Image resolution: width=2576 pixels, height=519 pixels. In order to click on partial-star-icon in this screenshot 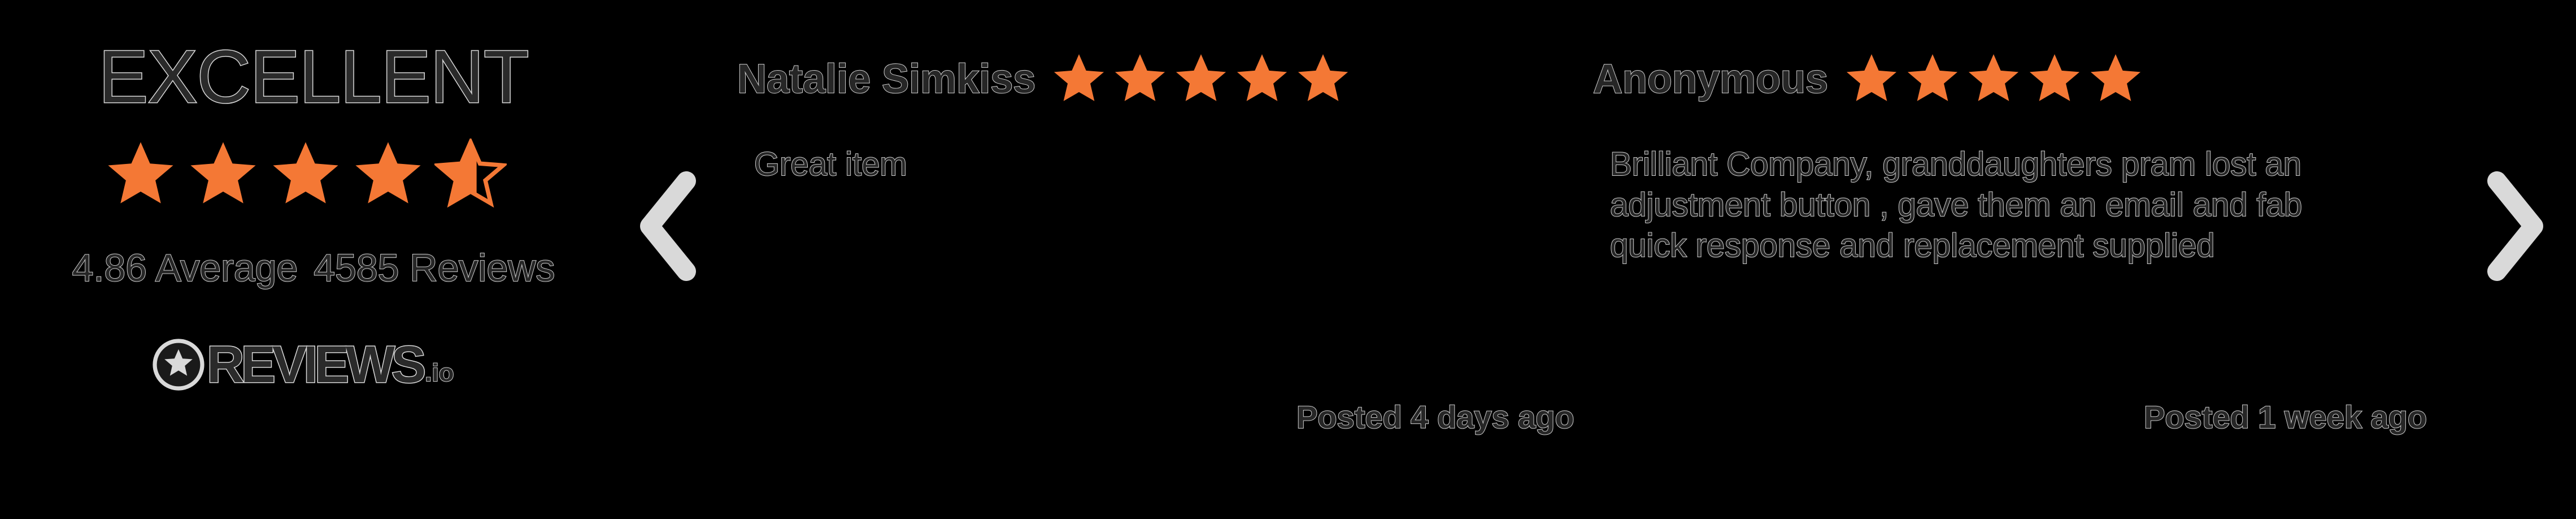, I will do `click(470, 175)`.